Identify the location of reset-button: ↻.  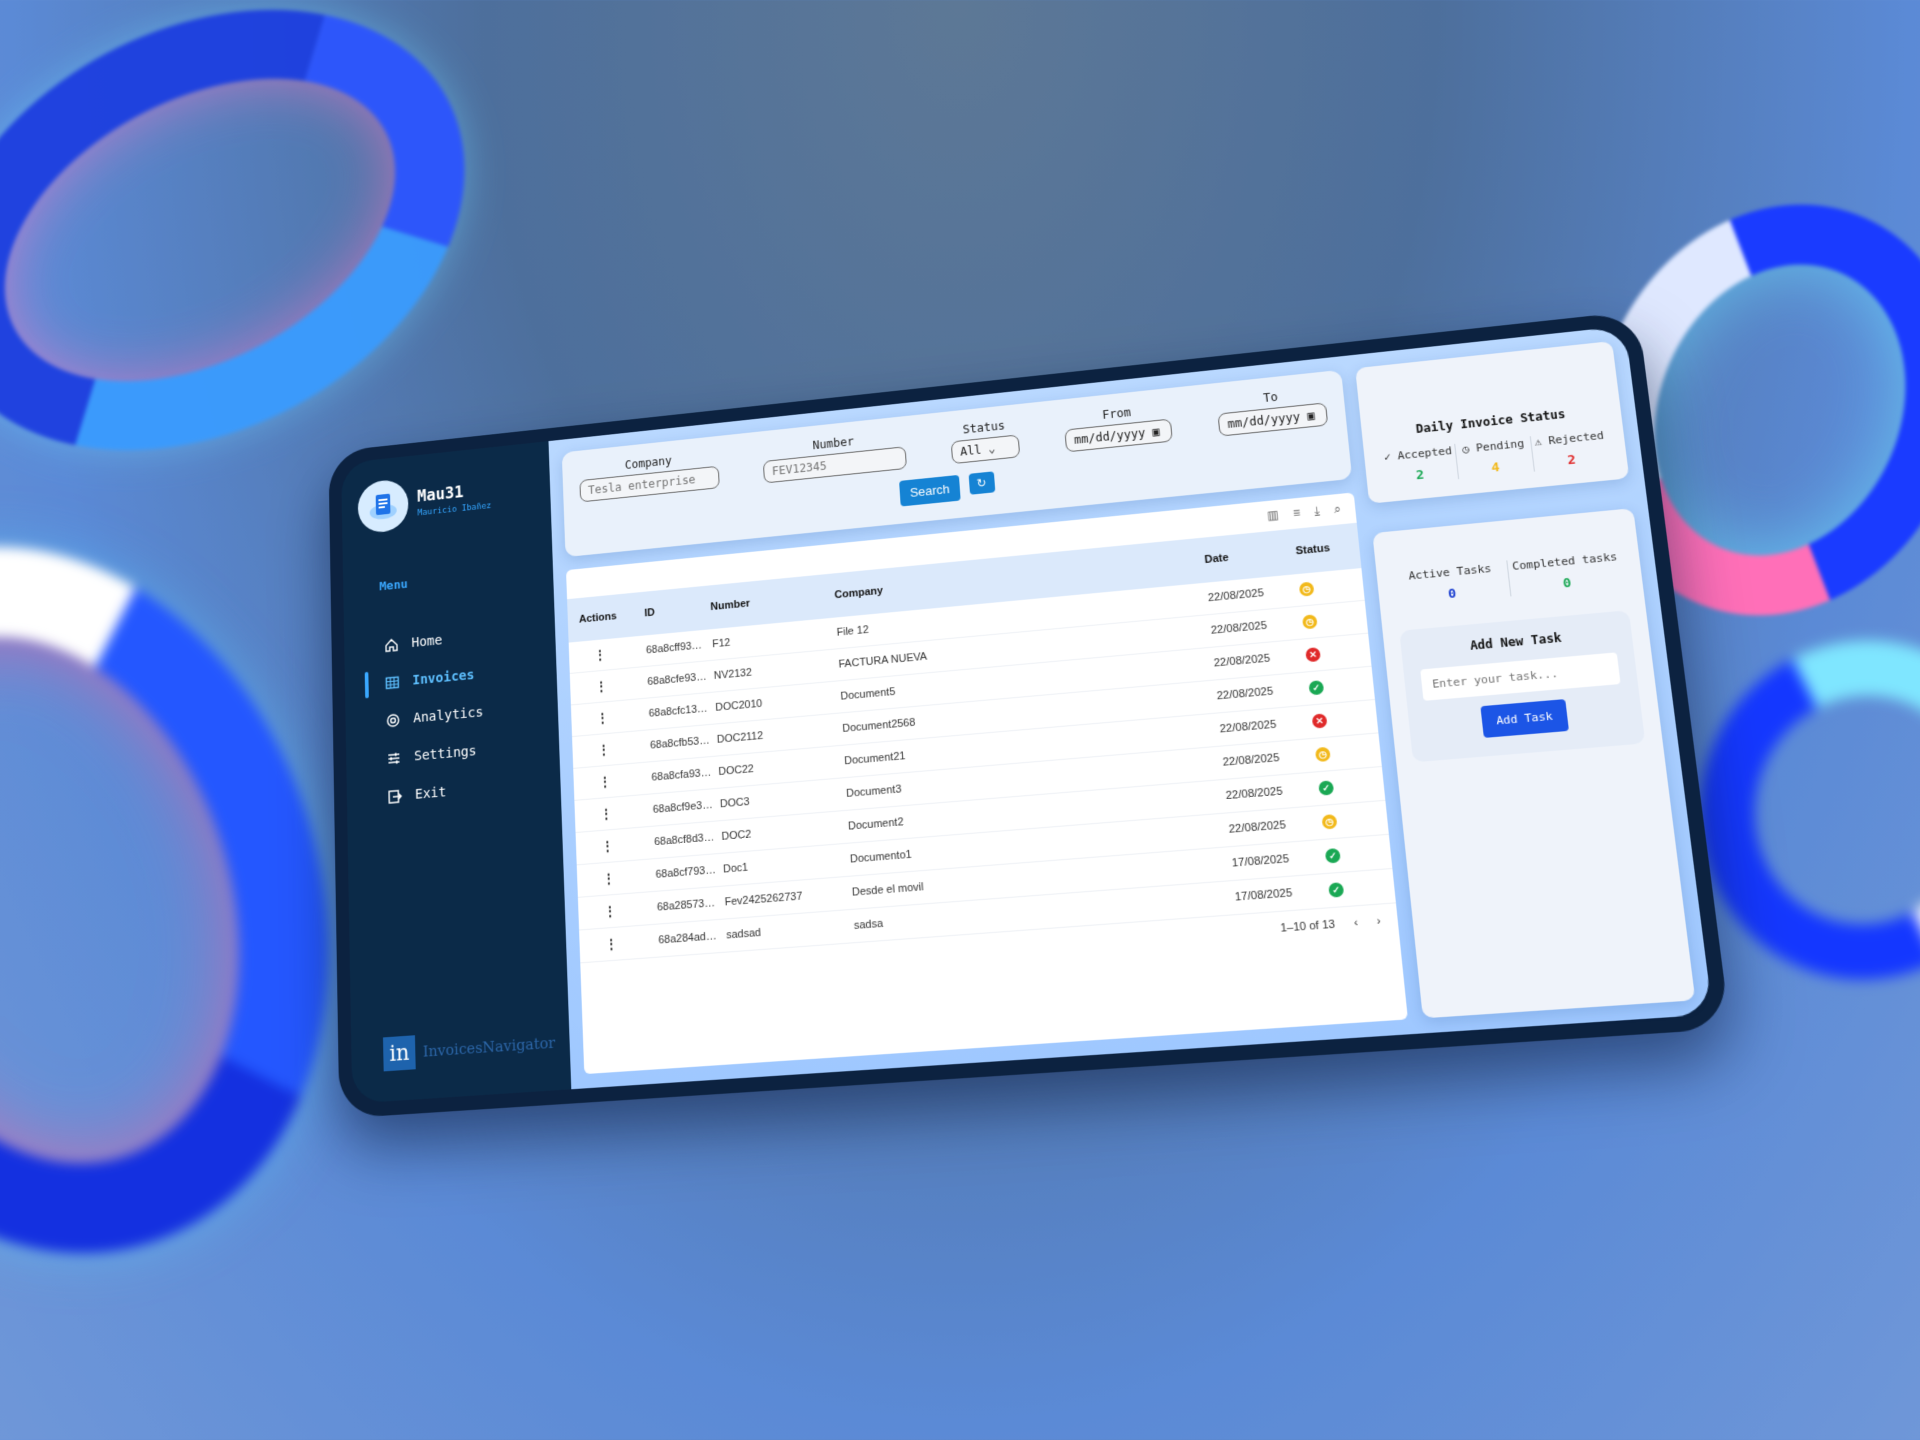
(981, 483).